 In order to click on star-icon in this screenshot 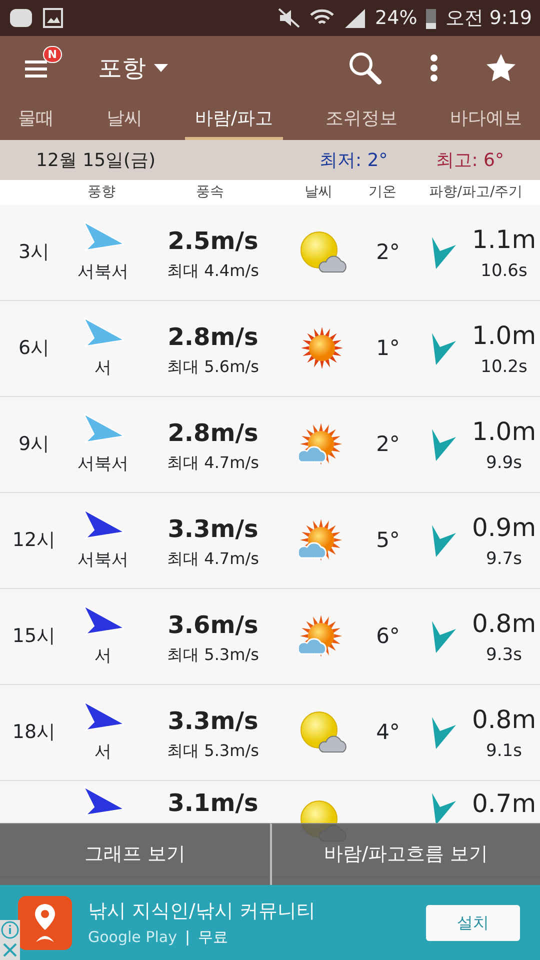, I will do `click(501, 68)`.